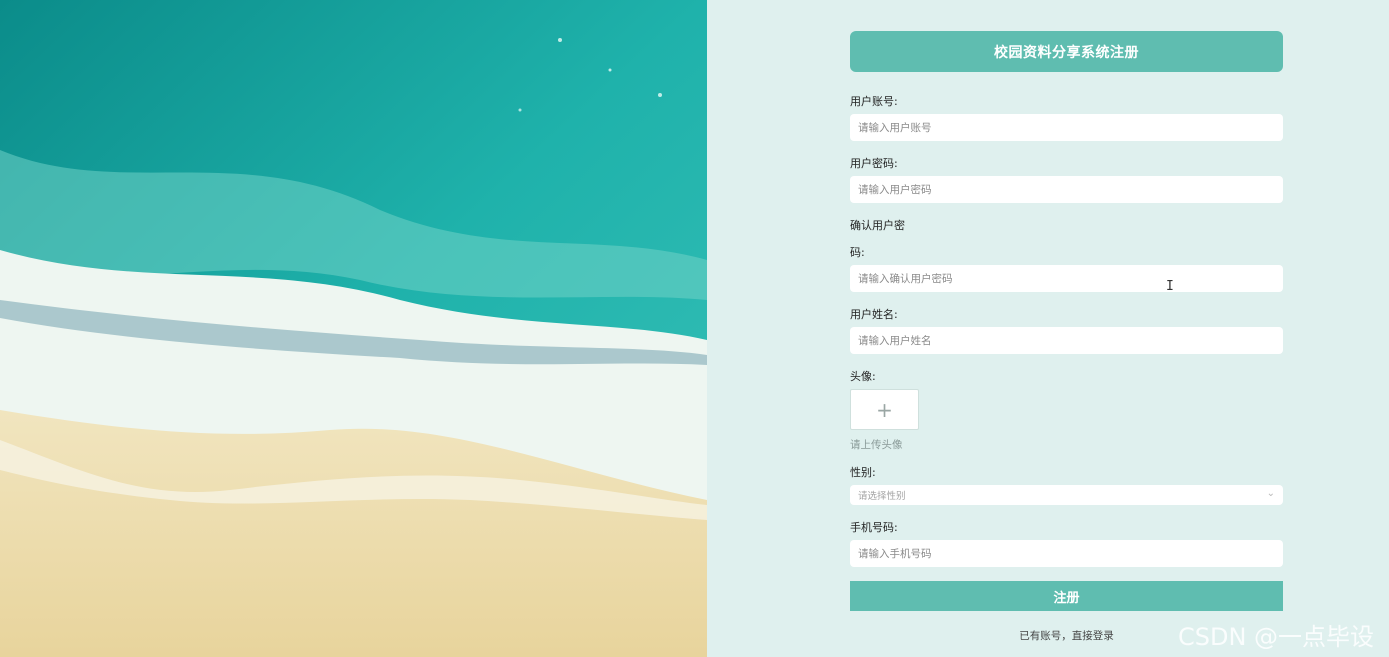 Image resolution: width=1389 pixels, height=657 pixels. I want to click on phone-label: 手机号码:, so click(874, 527).